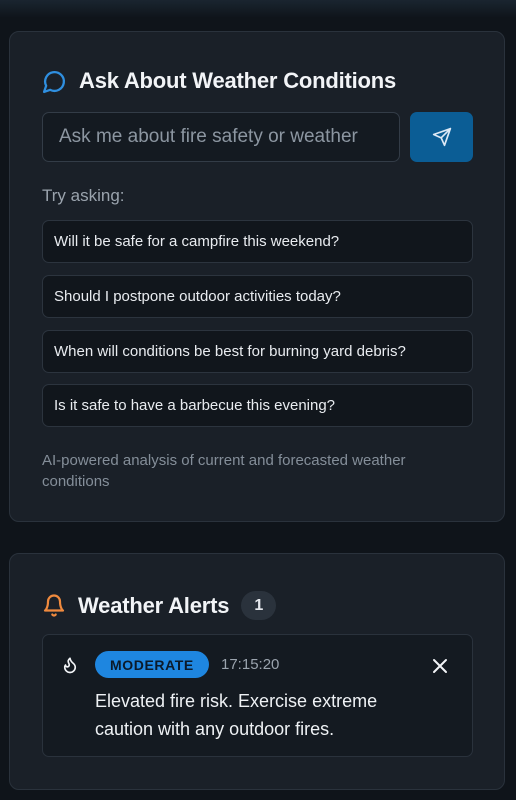  Describe the element at coordinates (54, 605) in the screenshot. I see `bell-icon` at that location.